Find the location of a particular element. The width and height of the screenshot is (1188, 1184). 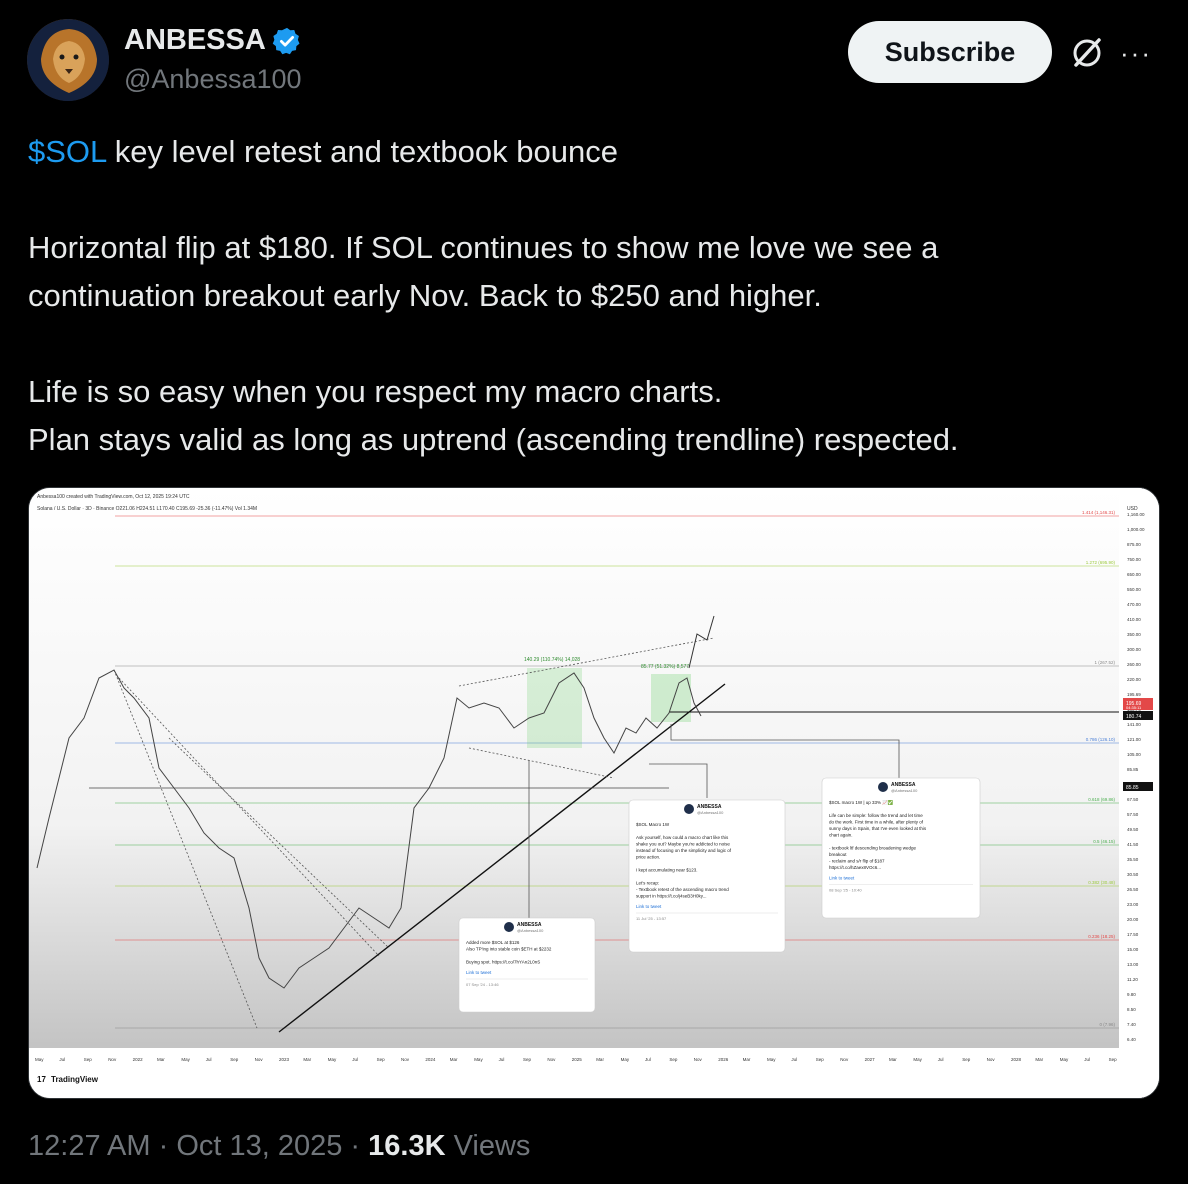

price-tick: 550.00 is located at coordinates (1134, 589).